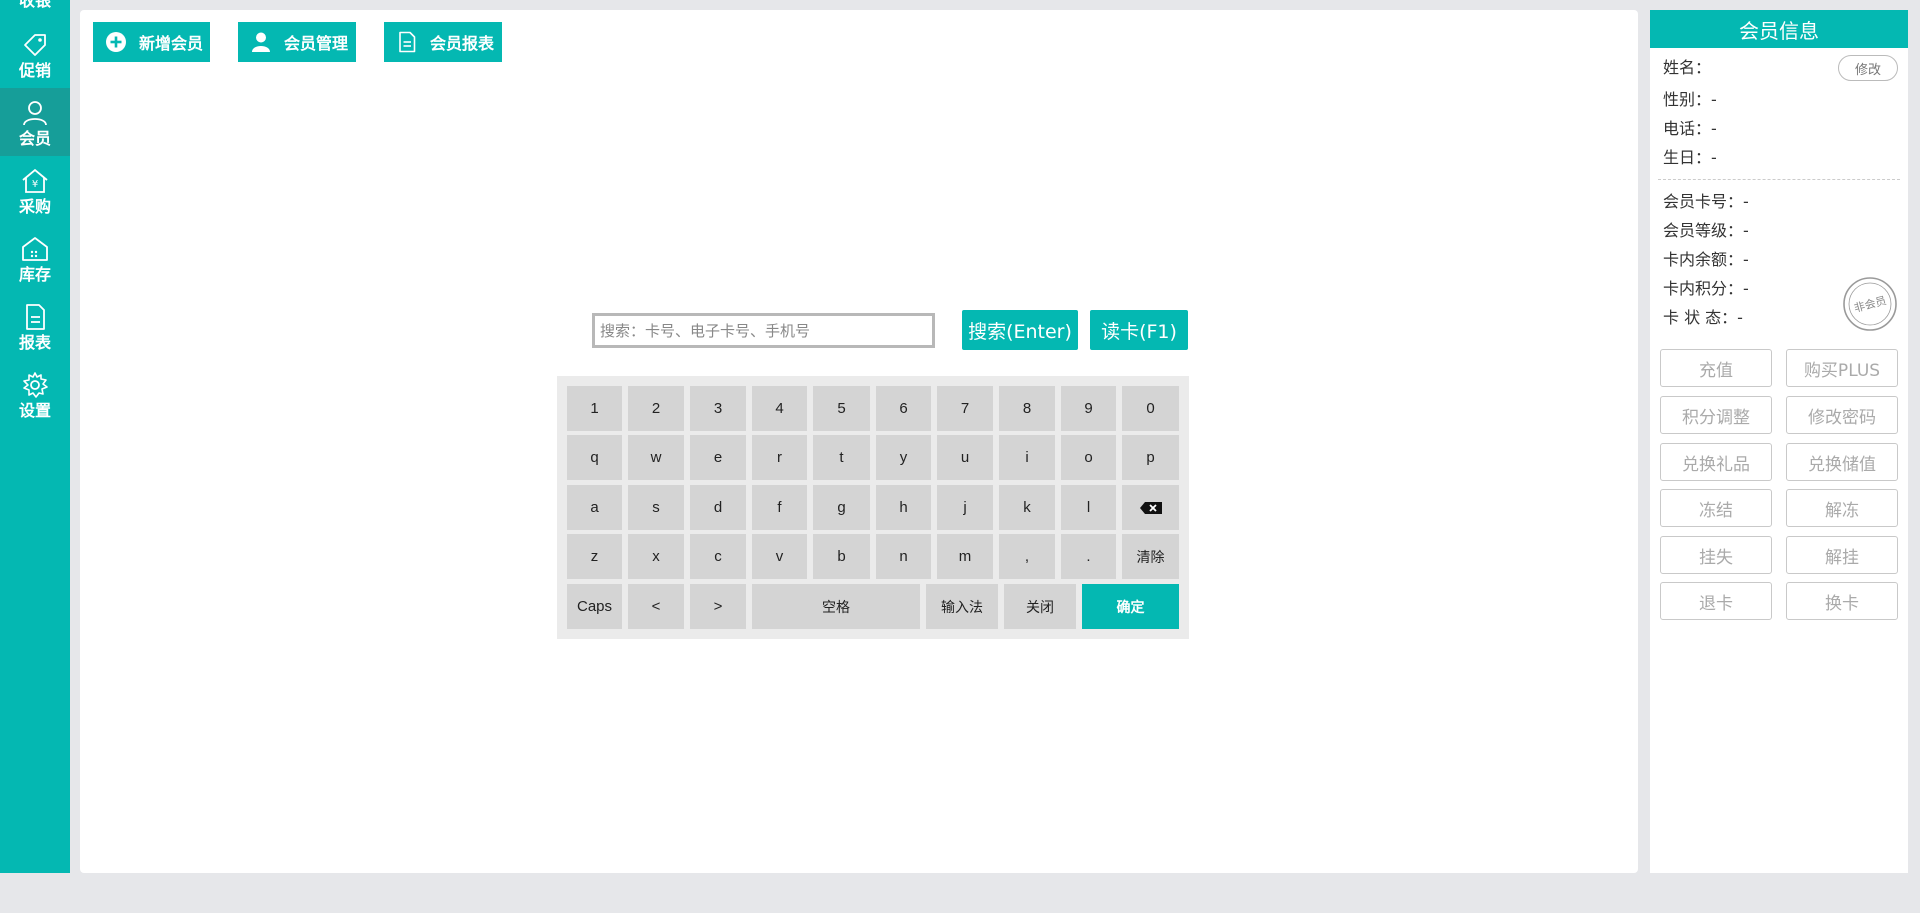 The image size is (1920, 913). I want to click on gender-label: 性别：-, so click(1690, 99).